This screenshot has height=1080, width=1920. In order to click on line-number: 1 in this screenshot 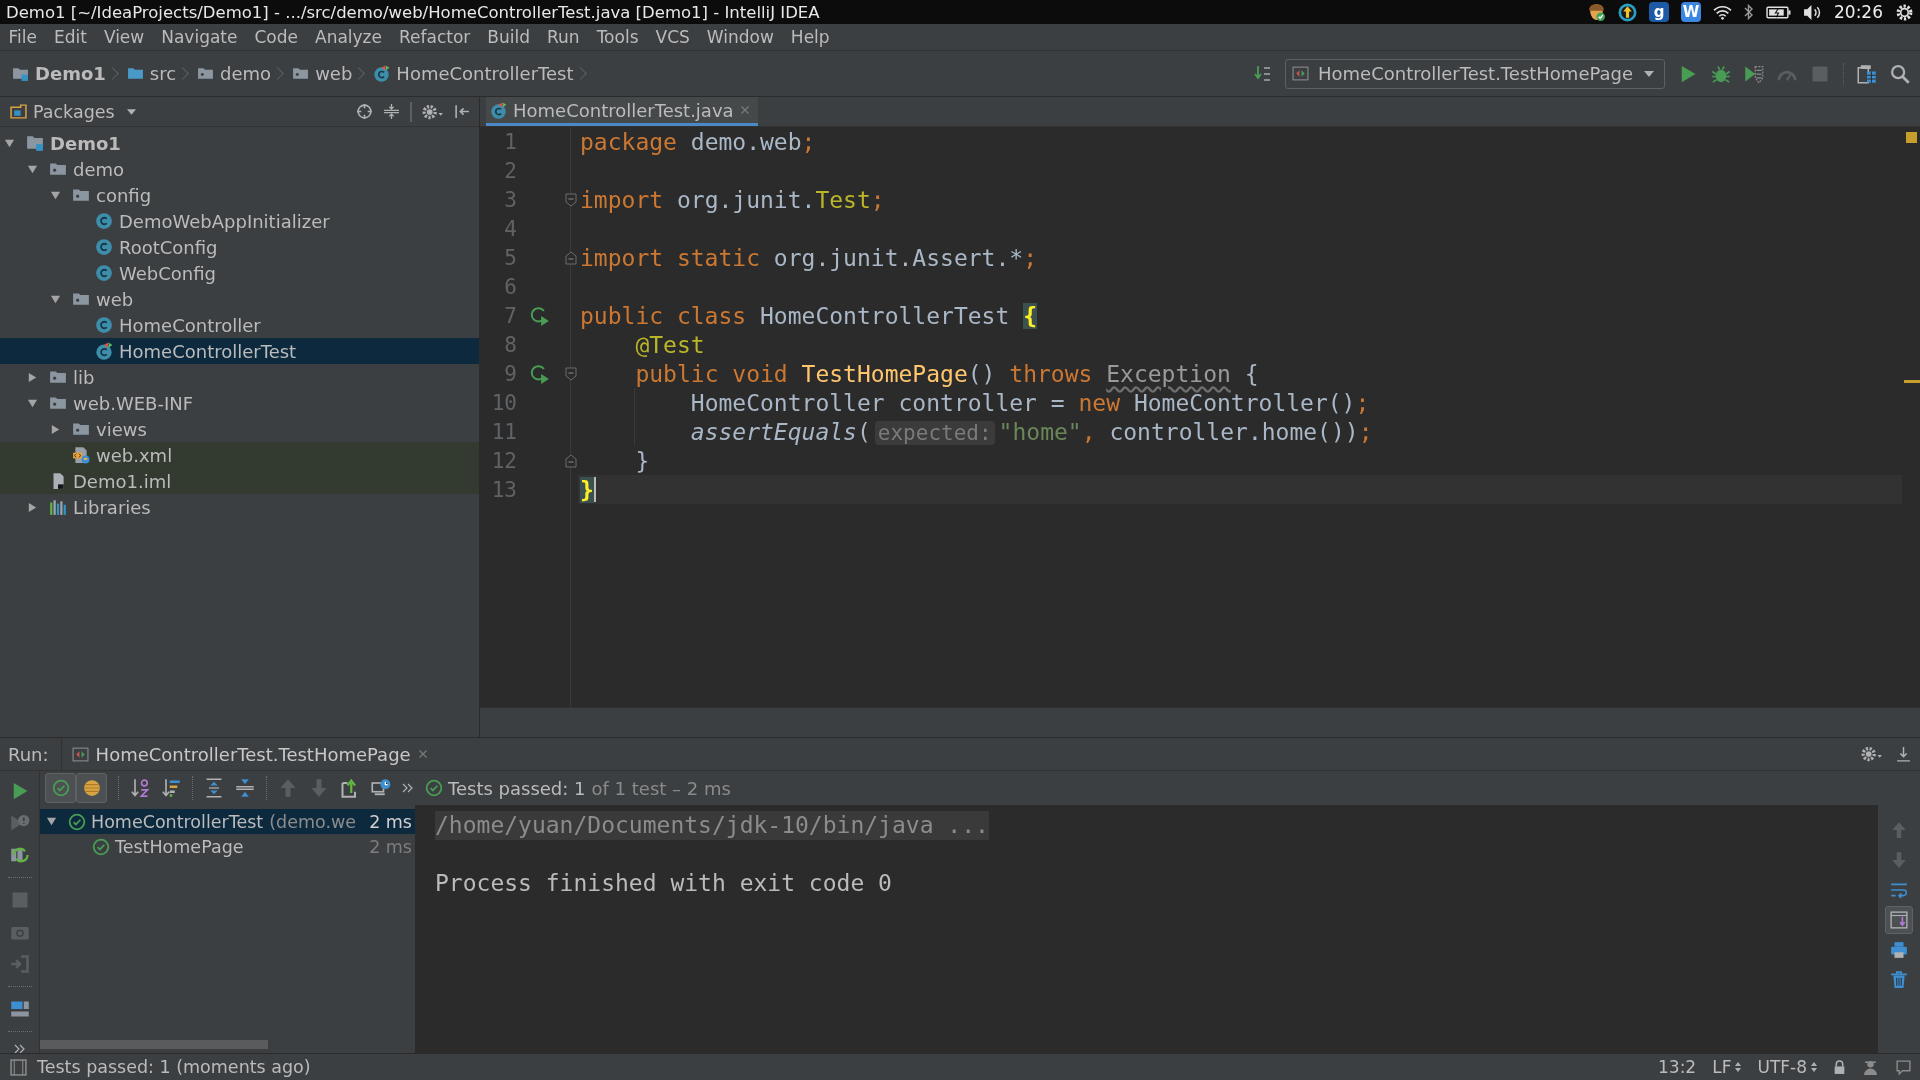, I will do `click(510, 141)`.